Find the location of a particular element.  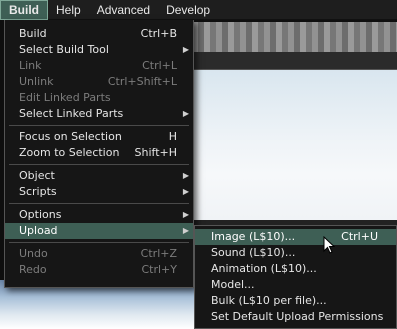

menu-item-shortcut: Ctrl+L is located at coordinates (159, 65).